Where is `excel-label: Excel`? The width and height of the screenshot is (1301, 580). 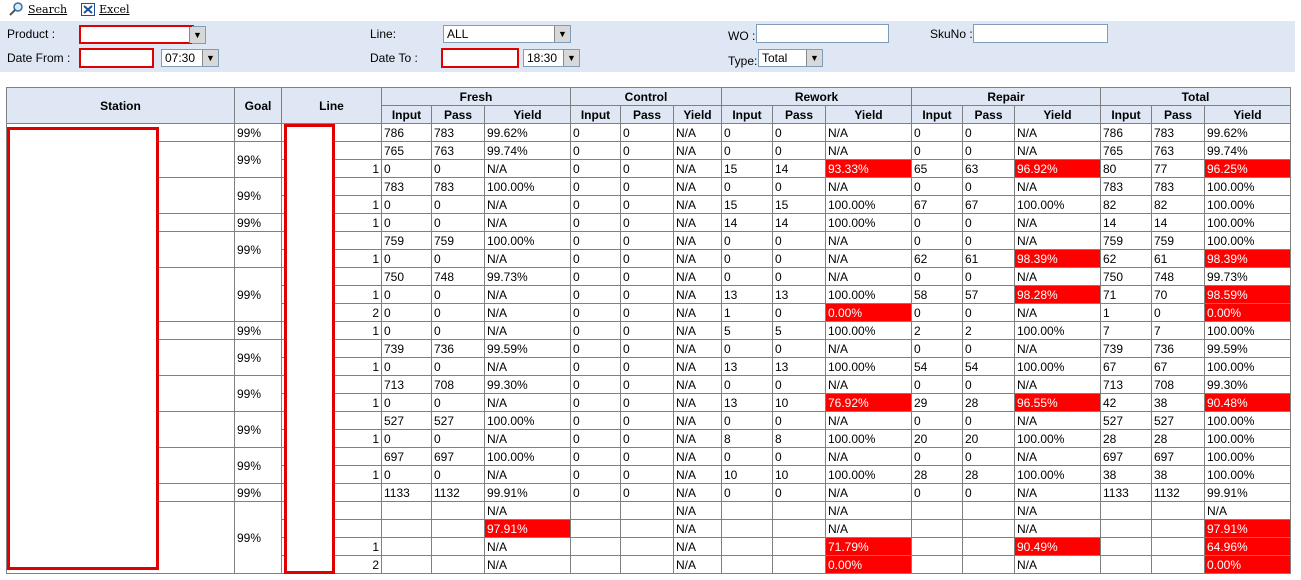
excel-label: Excel is located at coordinates (114, 9).